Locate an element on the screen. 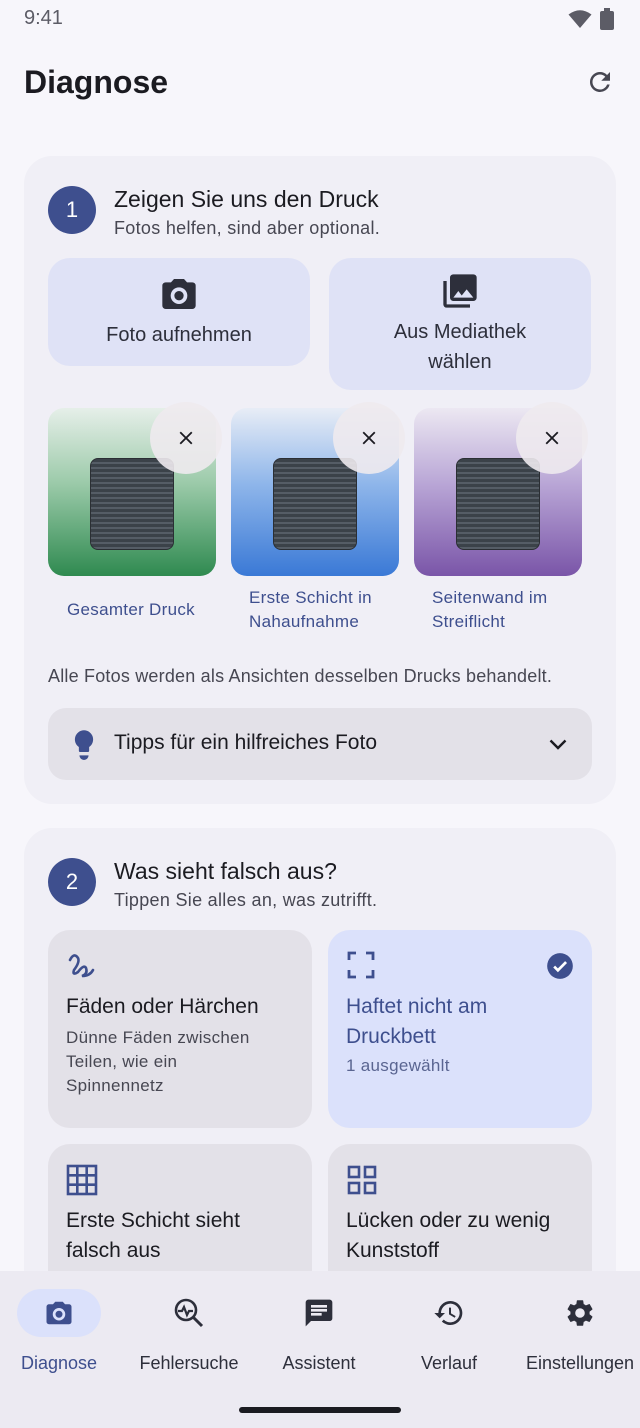 This screenshot has width=640, height=1428. step-number: 2 is located at coordinates (72, 882).